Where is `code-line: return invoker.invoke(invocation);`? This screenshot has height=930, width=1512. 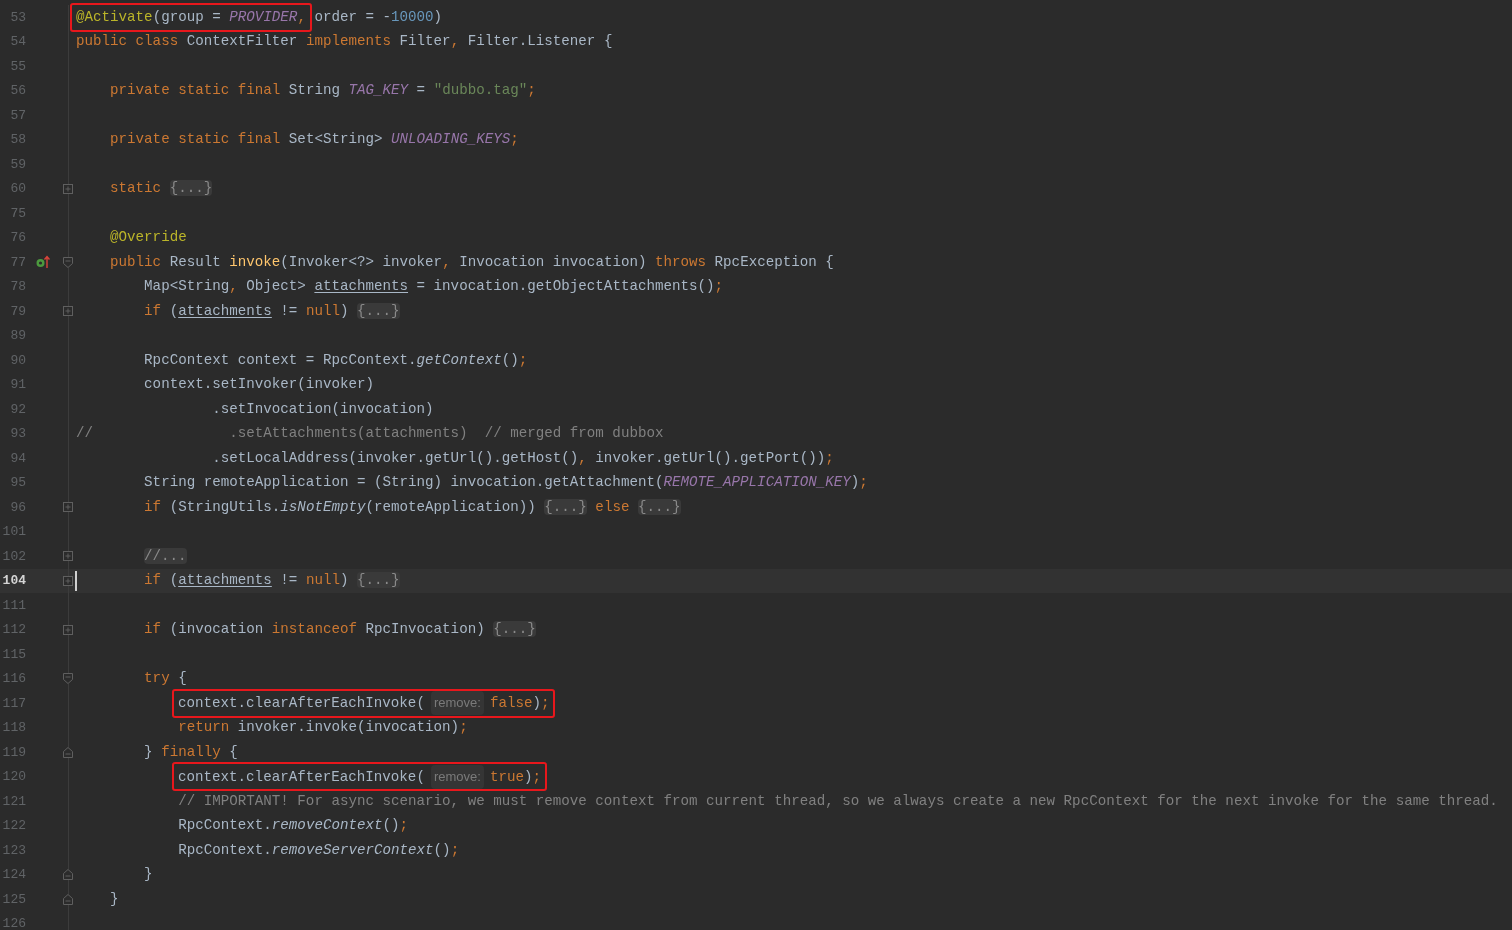 code-line: return invoker.invoke(invocation); is located at coordinates (322, 728).